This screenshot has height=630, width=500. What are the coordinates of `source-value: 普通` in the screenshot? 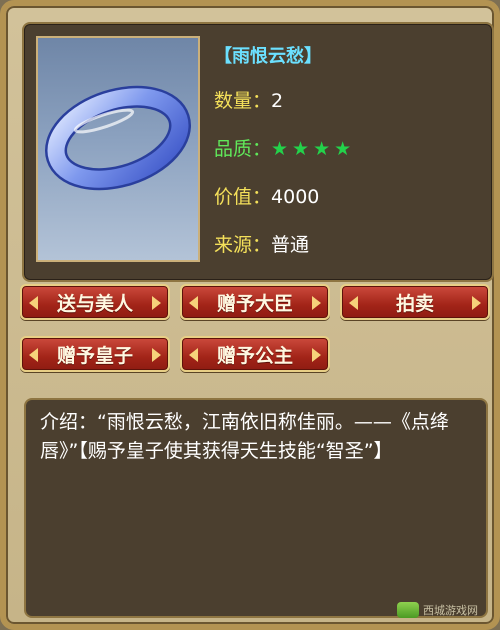 It's located at (290, 245).